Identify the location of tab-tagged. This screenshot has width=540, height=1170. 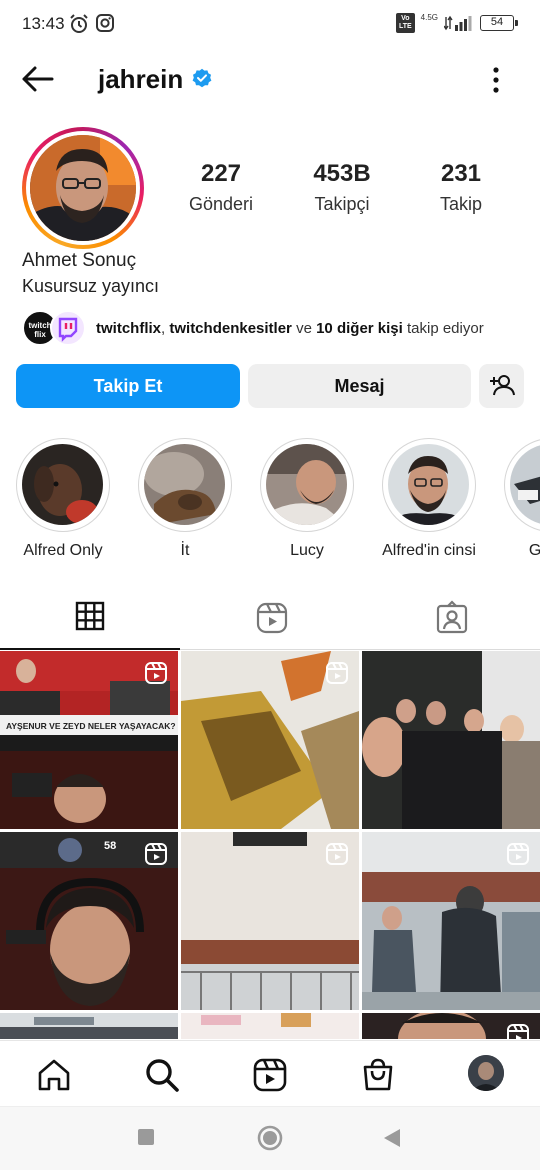
(450, 620).